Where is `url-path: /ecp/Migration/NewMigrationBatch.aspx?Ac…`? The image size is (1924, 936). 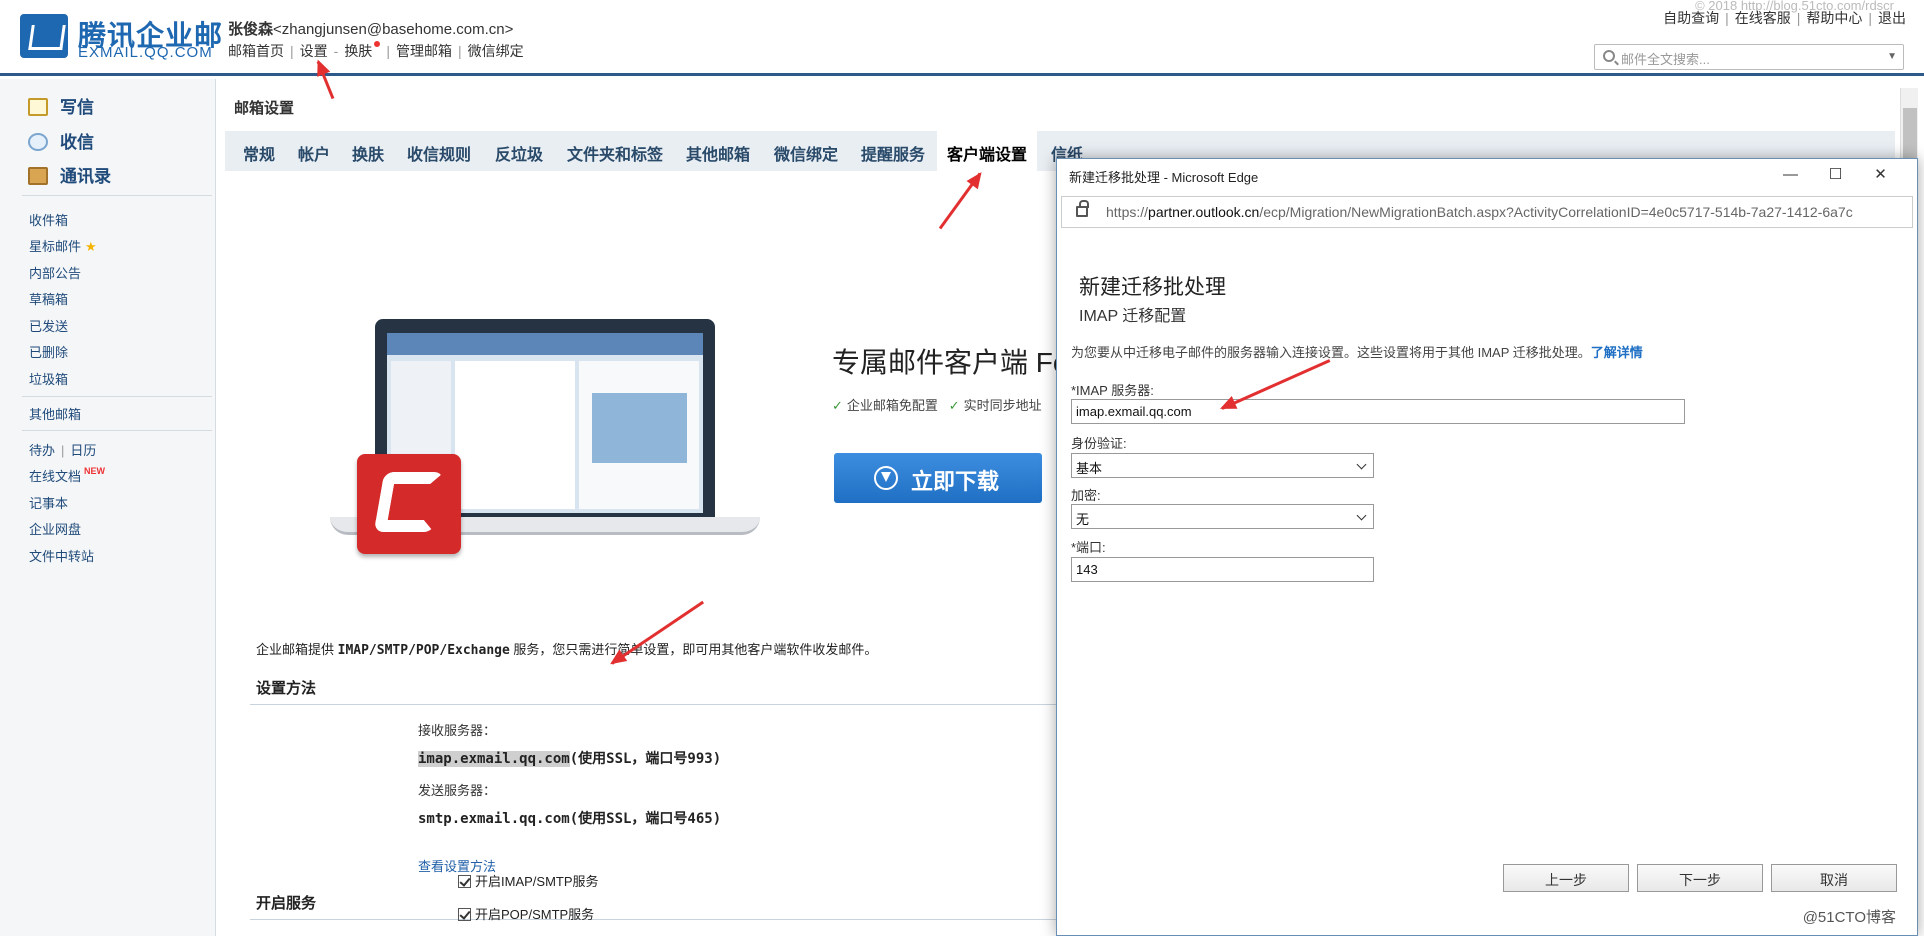 url-path: /ecp/Migration/NewMigrationBatch.aspx?Ac… is located at coordinates (1556, 212).